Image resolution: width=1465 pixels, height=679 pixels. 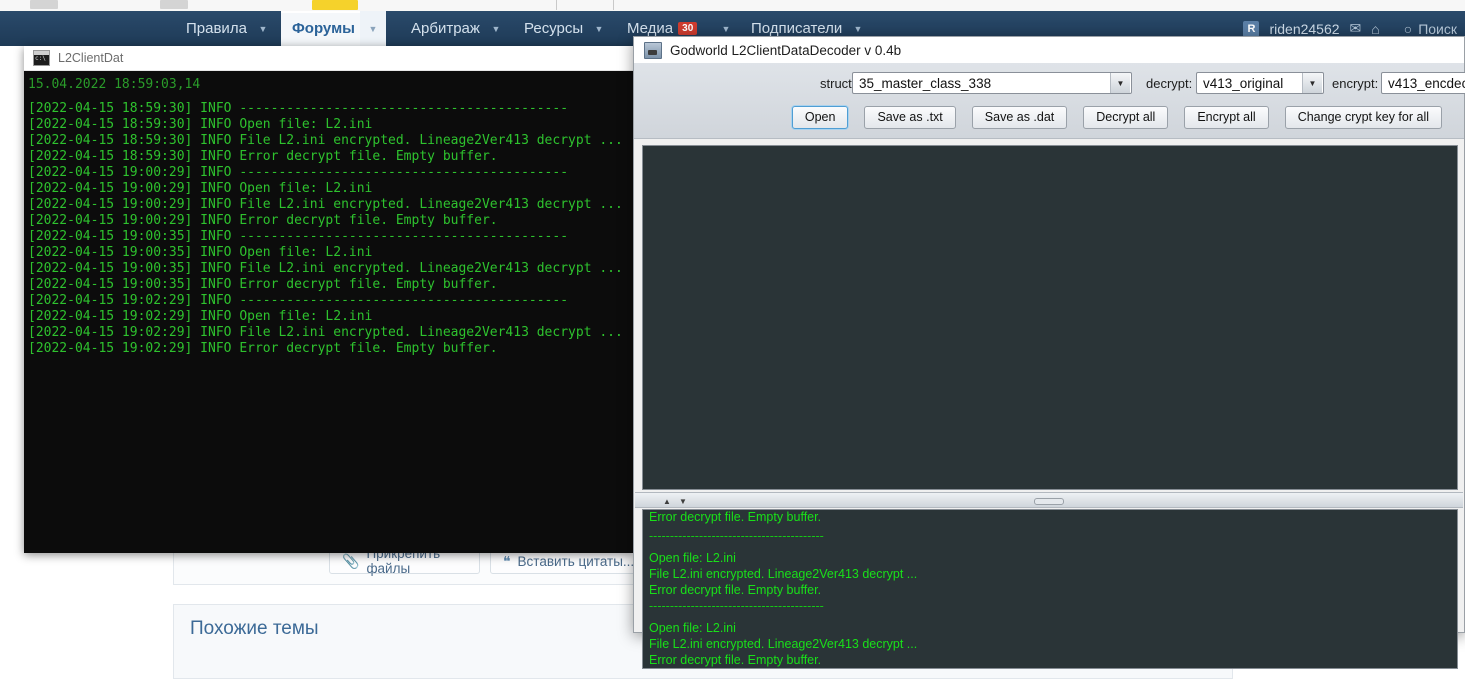 I want to click on bell-icon: ⌂, so click(x=1375, y=29).